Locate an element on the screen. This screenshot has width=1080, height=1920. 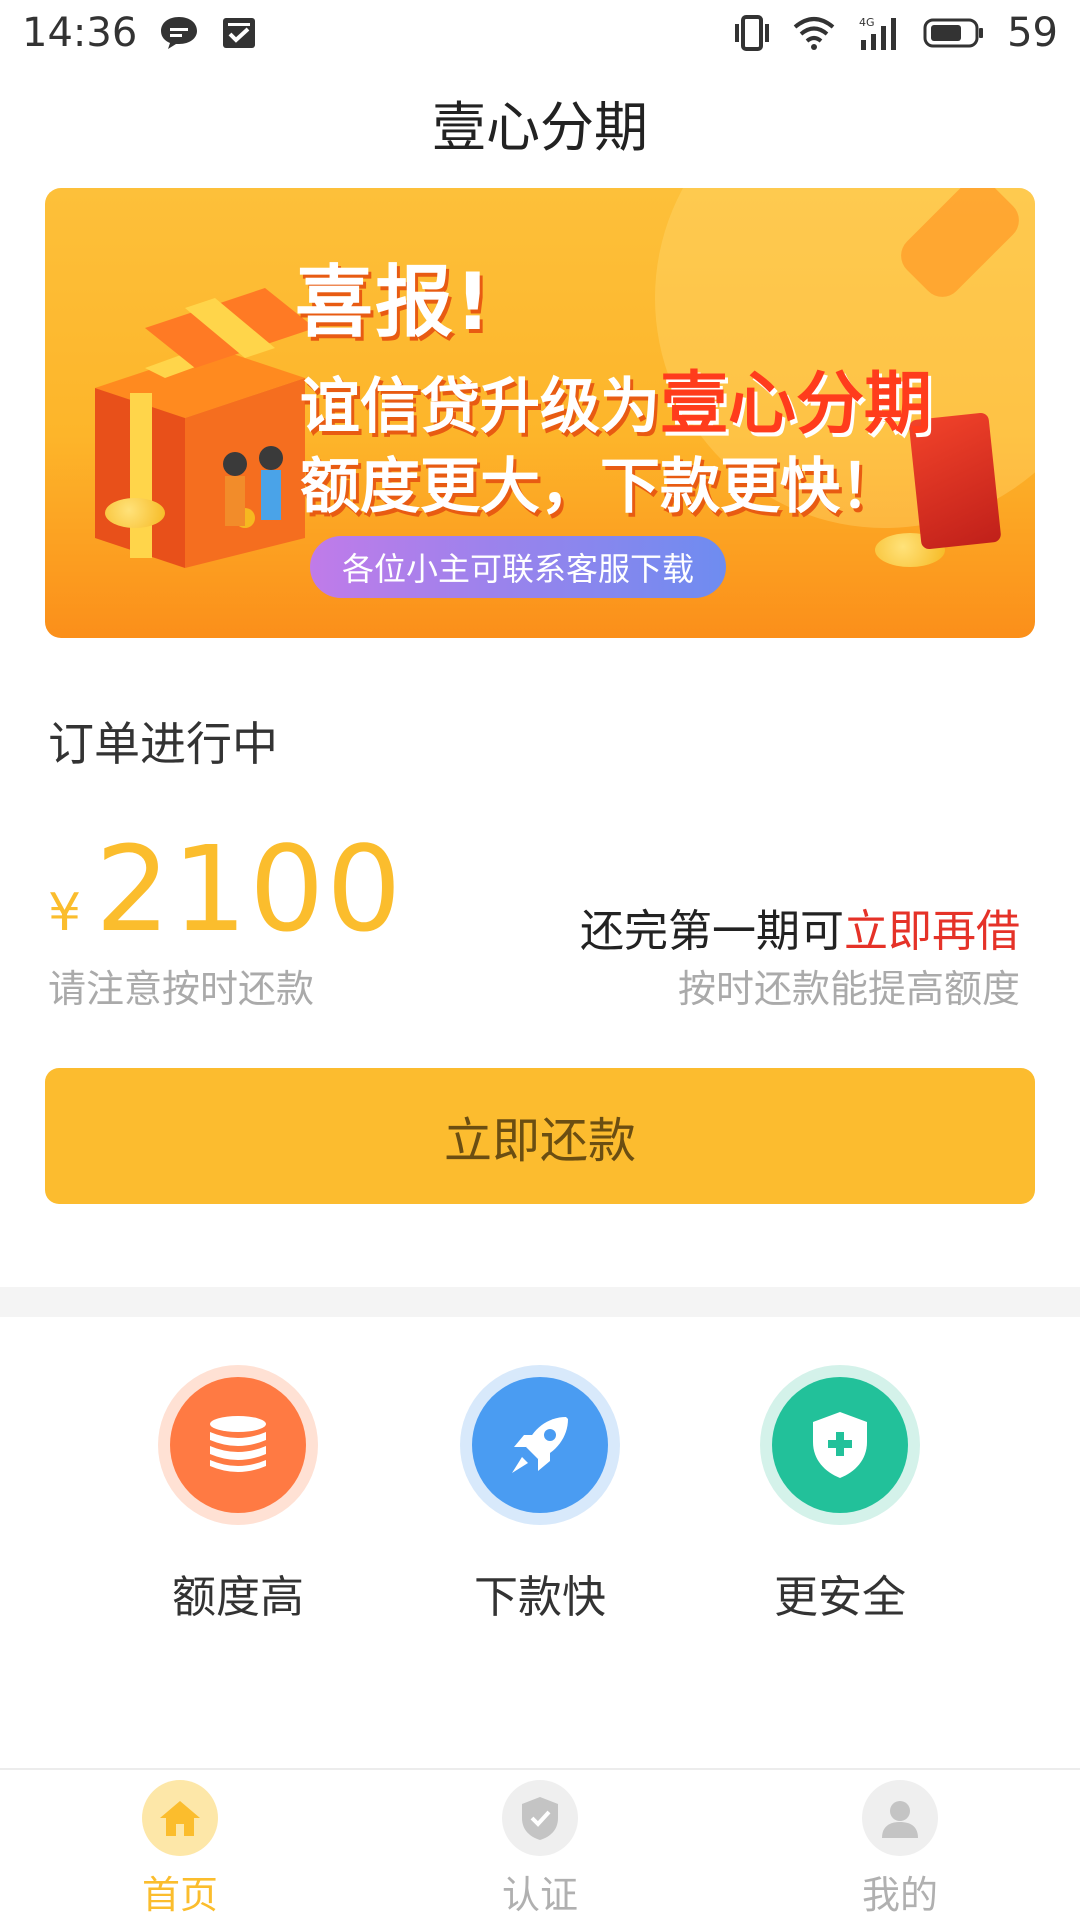
reborrow-prefix: 还完第一期可 is located at coordinates (712, 931).